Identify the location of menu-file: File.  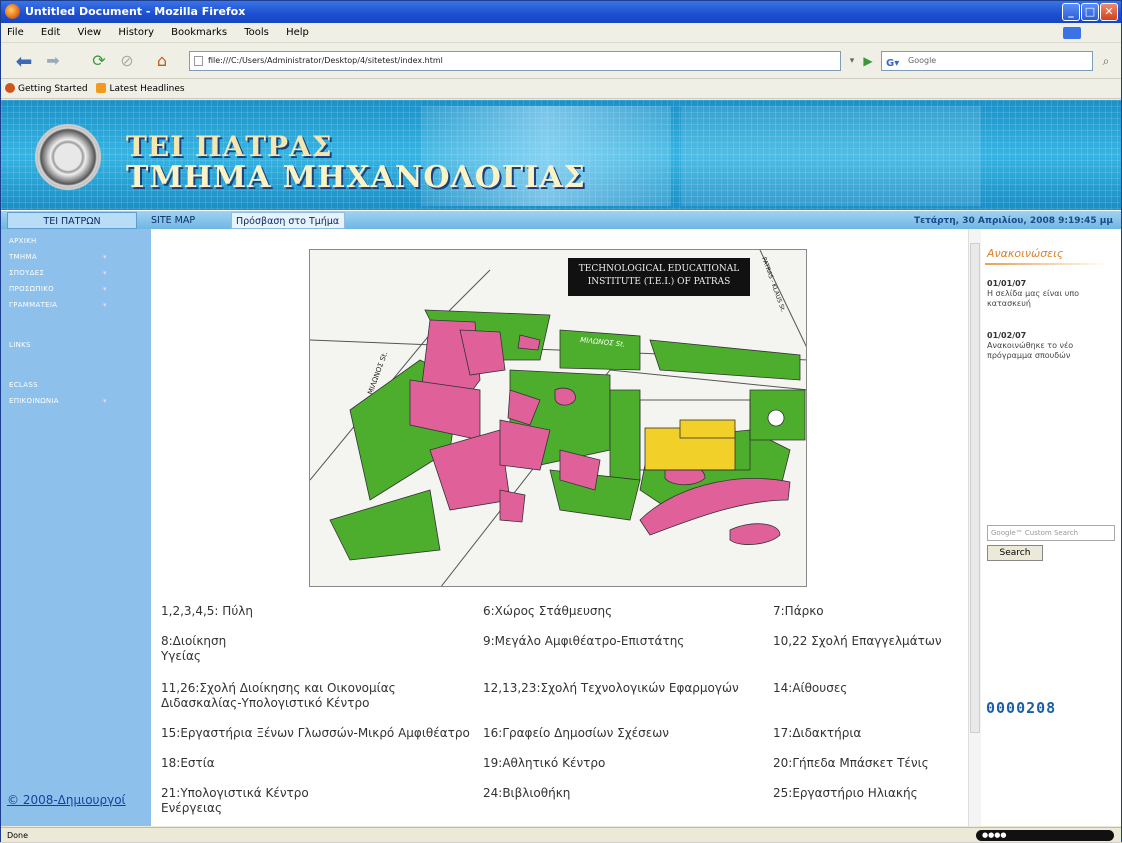
(15, 32).